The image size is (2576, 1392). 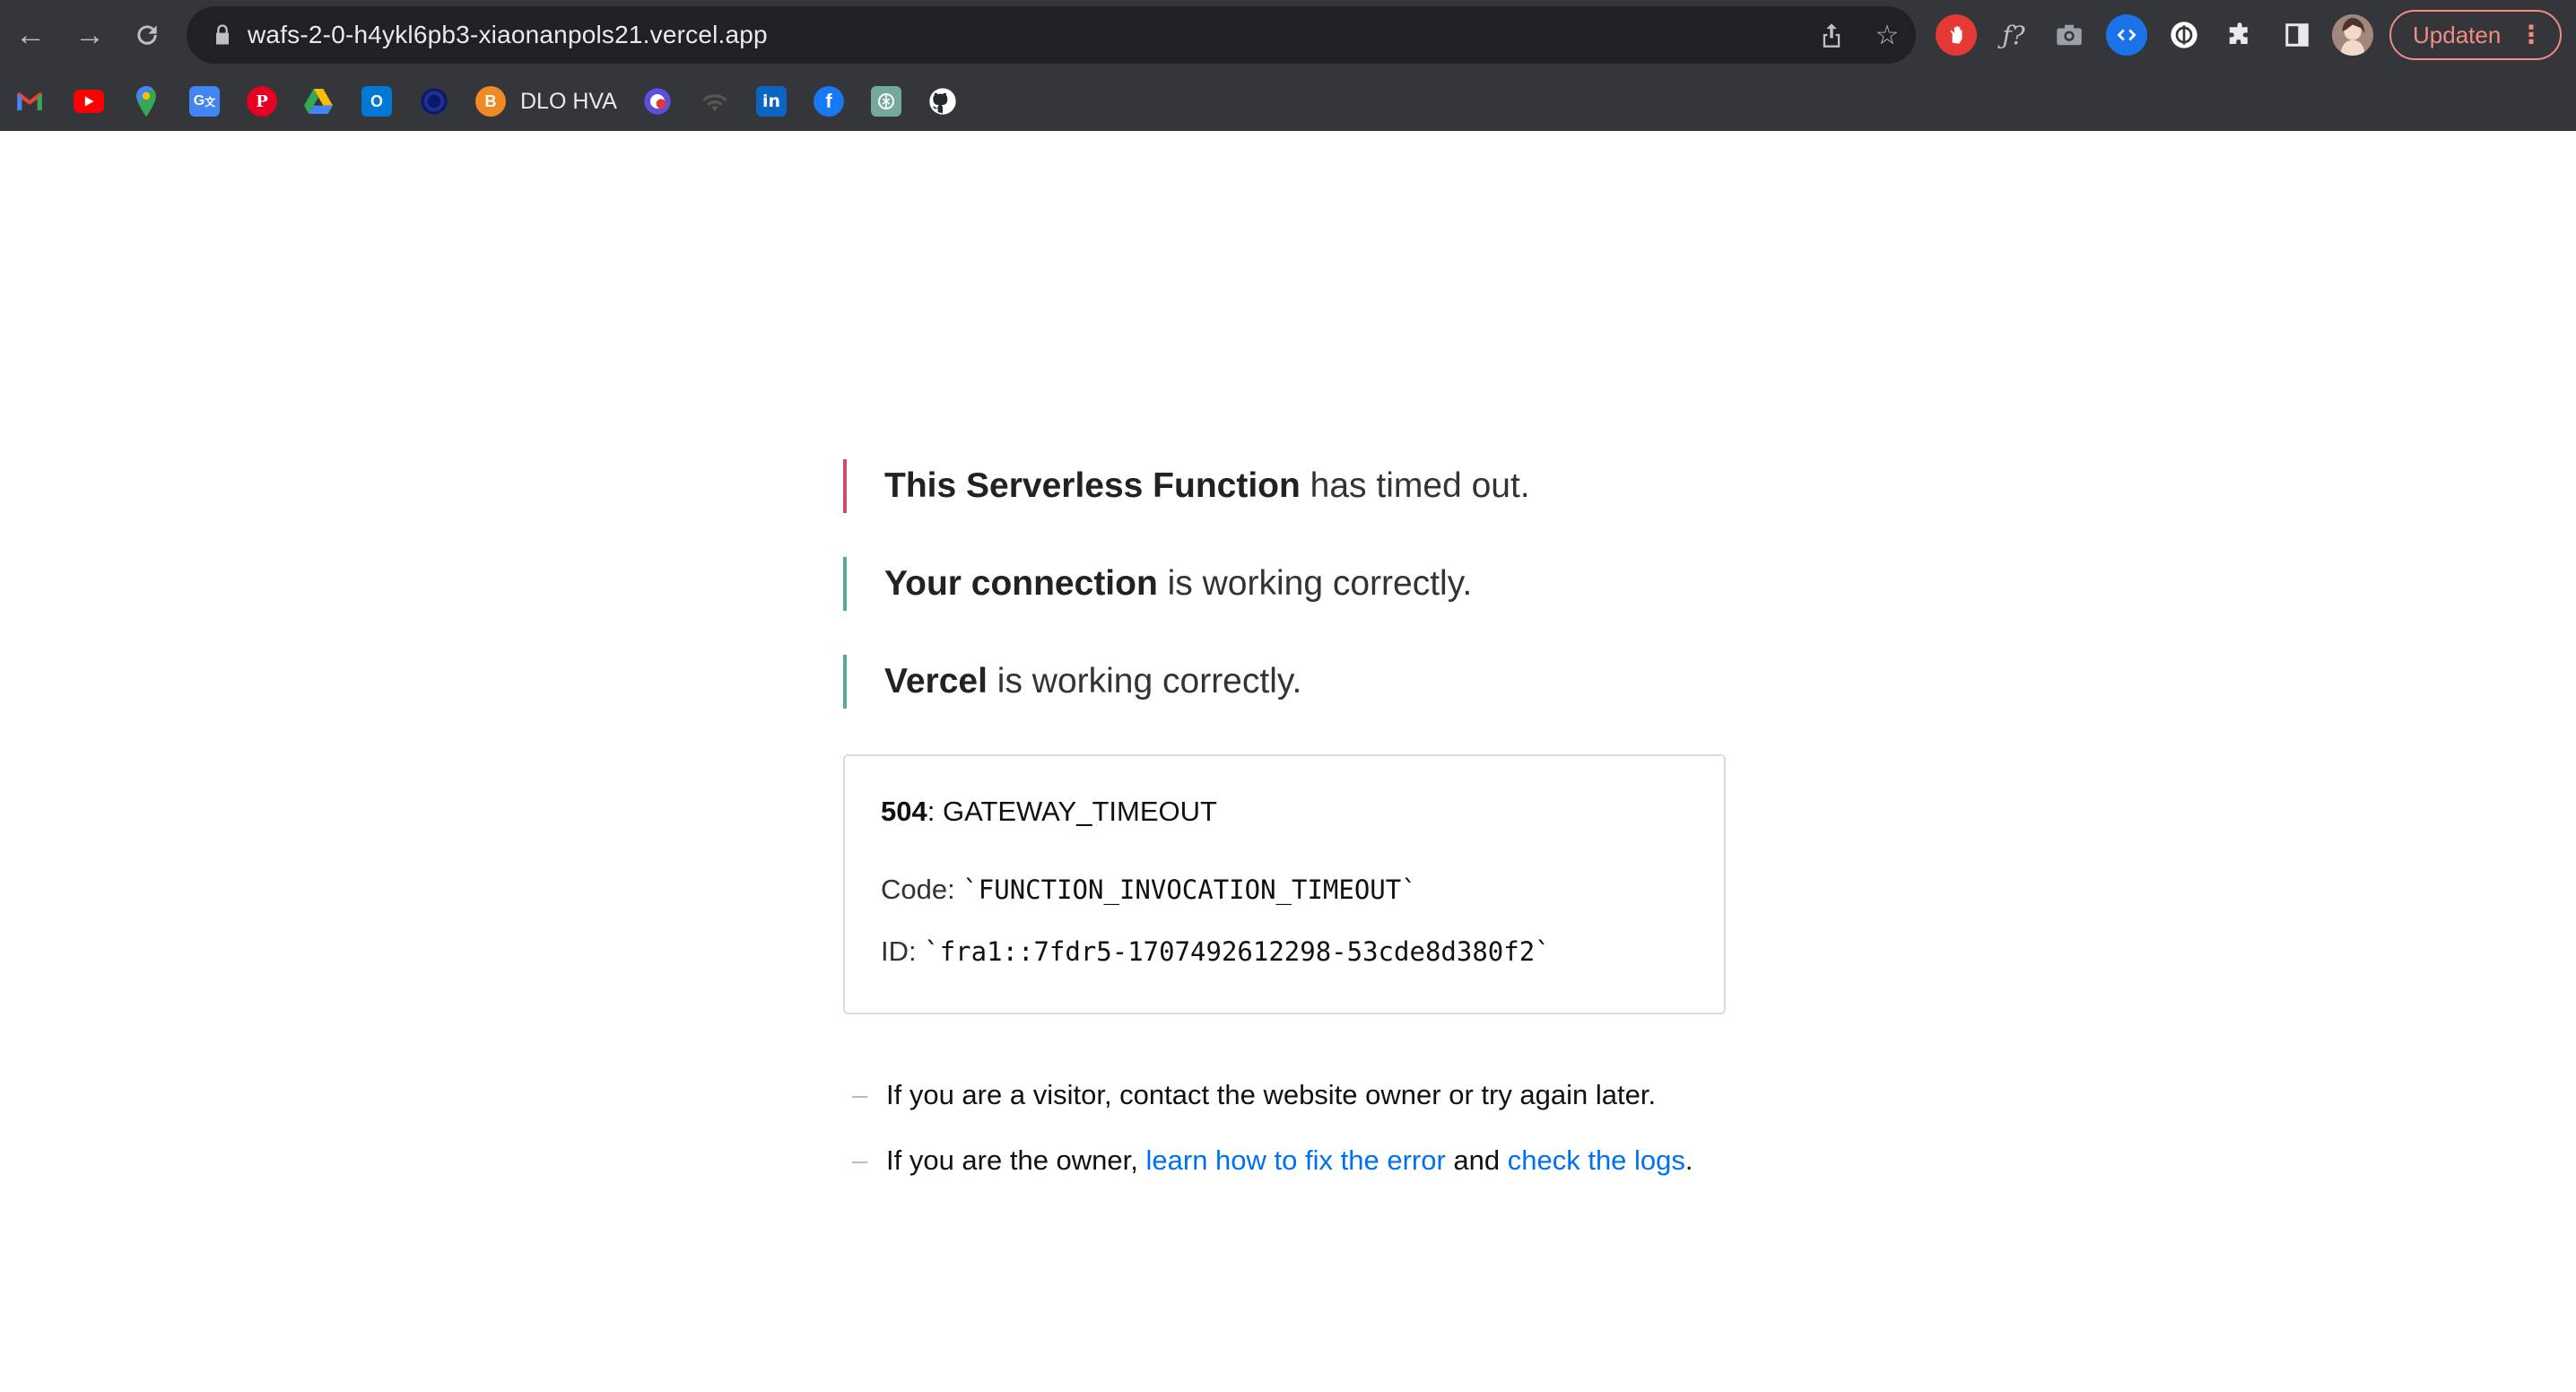 What do you see at coordinates (1887, 35) in the screenshot?
I see `bookmark-star-icon: ☆` at bounding box center [1887, 35].